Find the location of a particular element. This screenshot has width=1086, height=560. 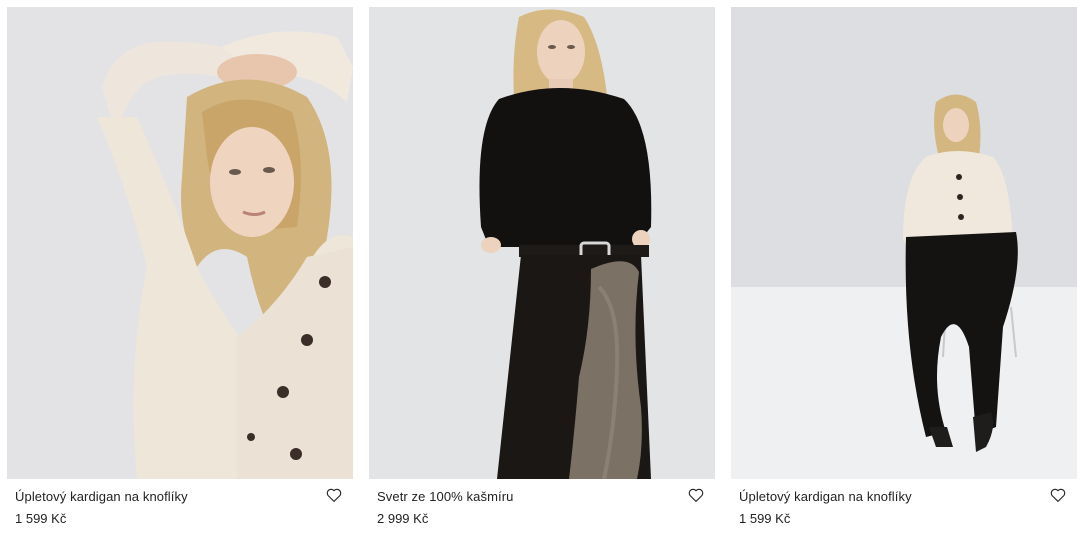

product-name: Svetr ze 100% kašmíru is located at coordinates (445, 496).